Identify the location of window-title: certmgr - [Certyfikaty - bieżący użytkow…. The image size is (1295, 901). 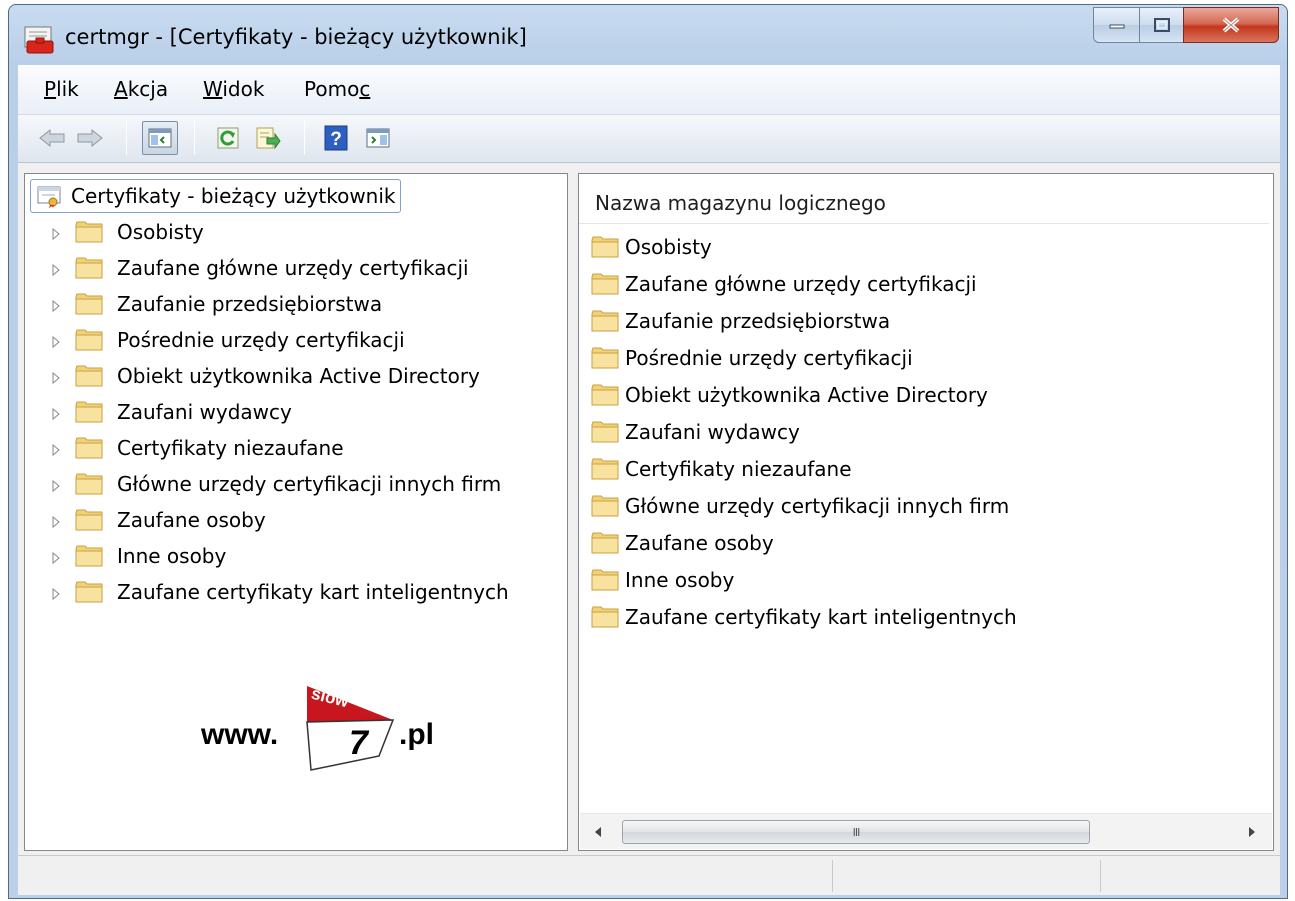
(296, 37).